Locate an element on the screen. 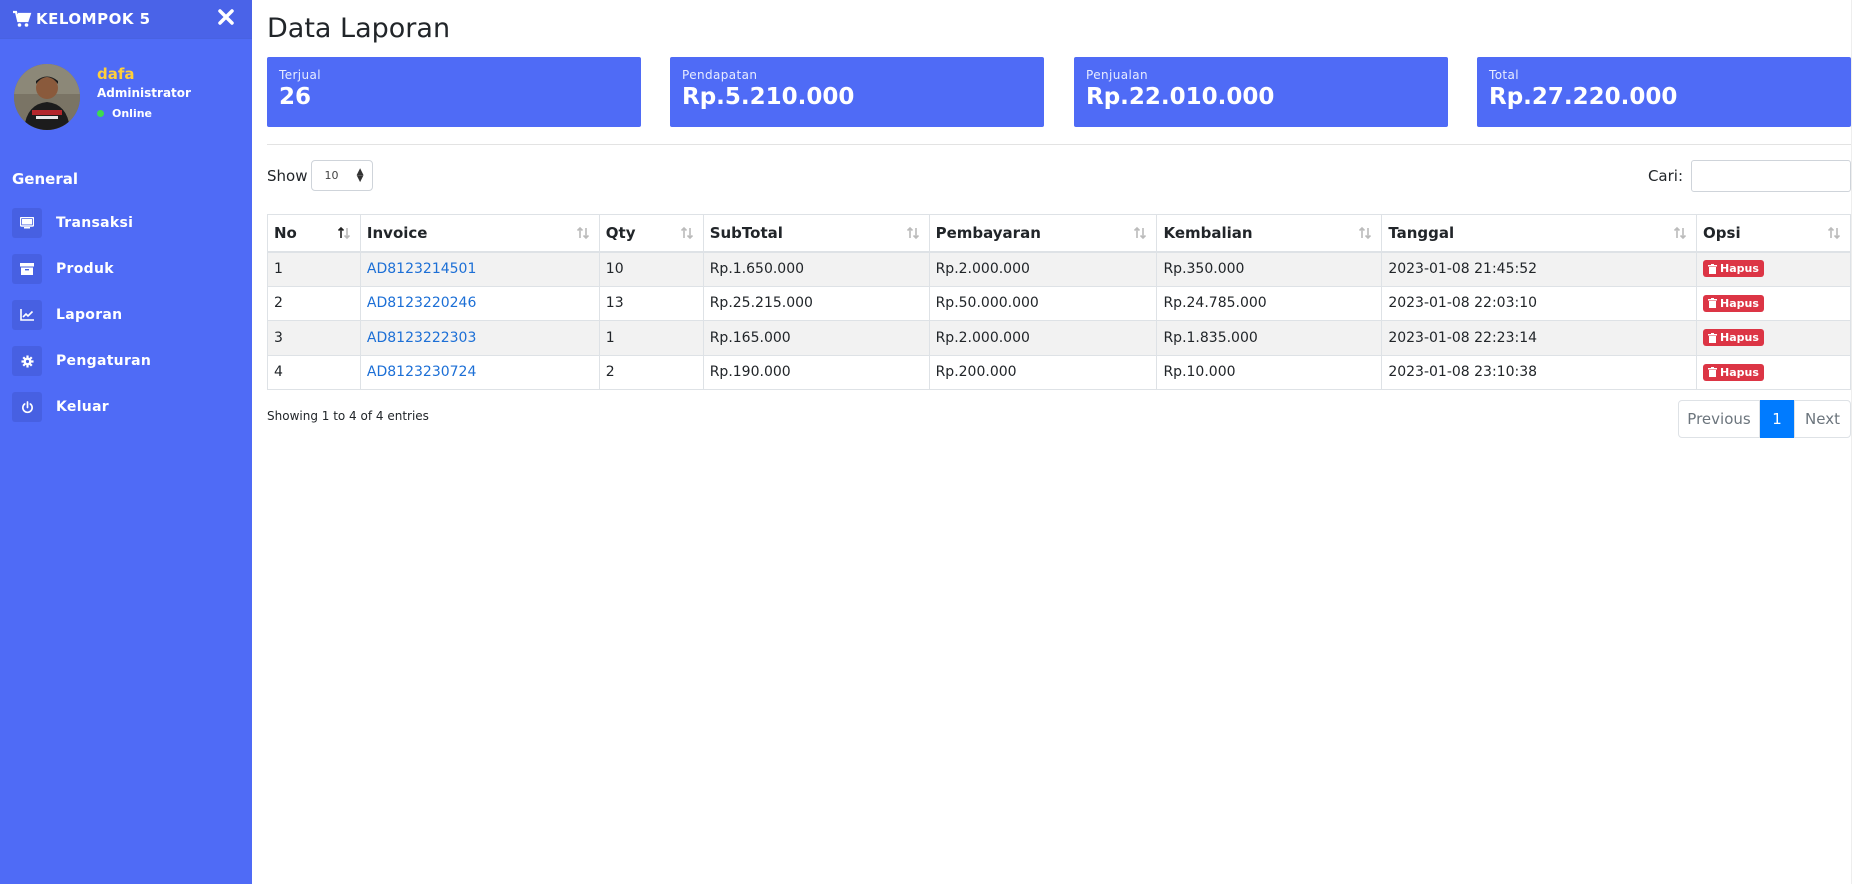 This screenshot has width=1869, height=884. sidebar-item-keluar: Keluar is located at coordinates (126, 407).